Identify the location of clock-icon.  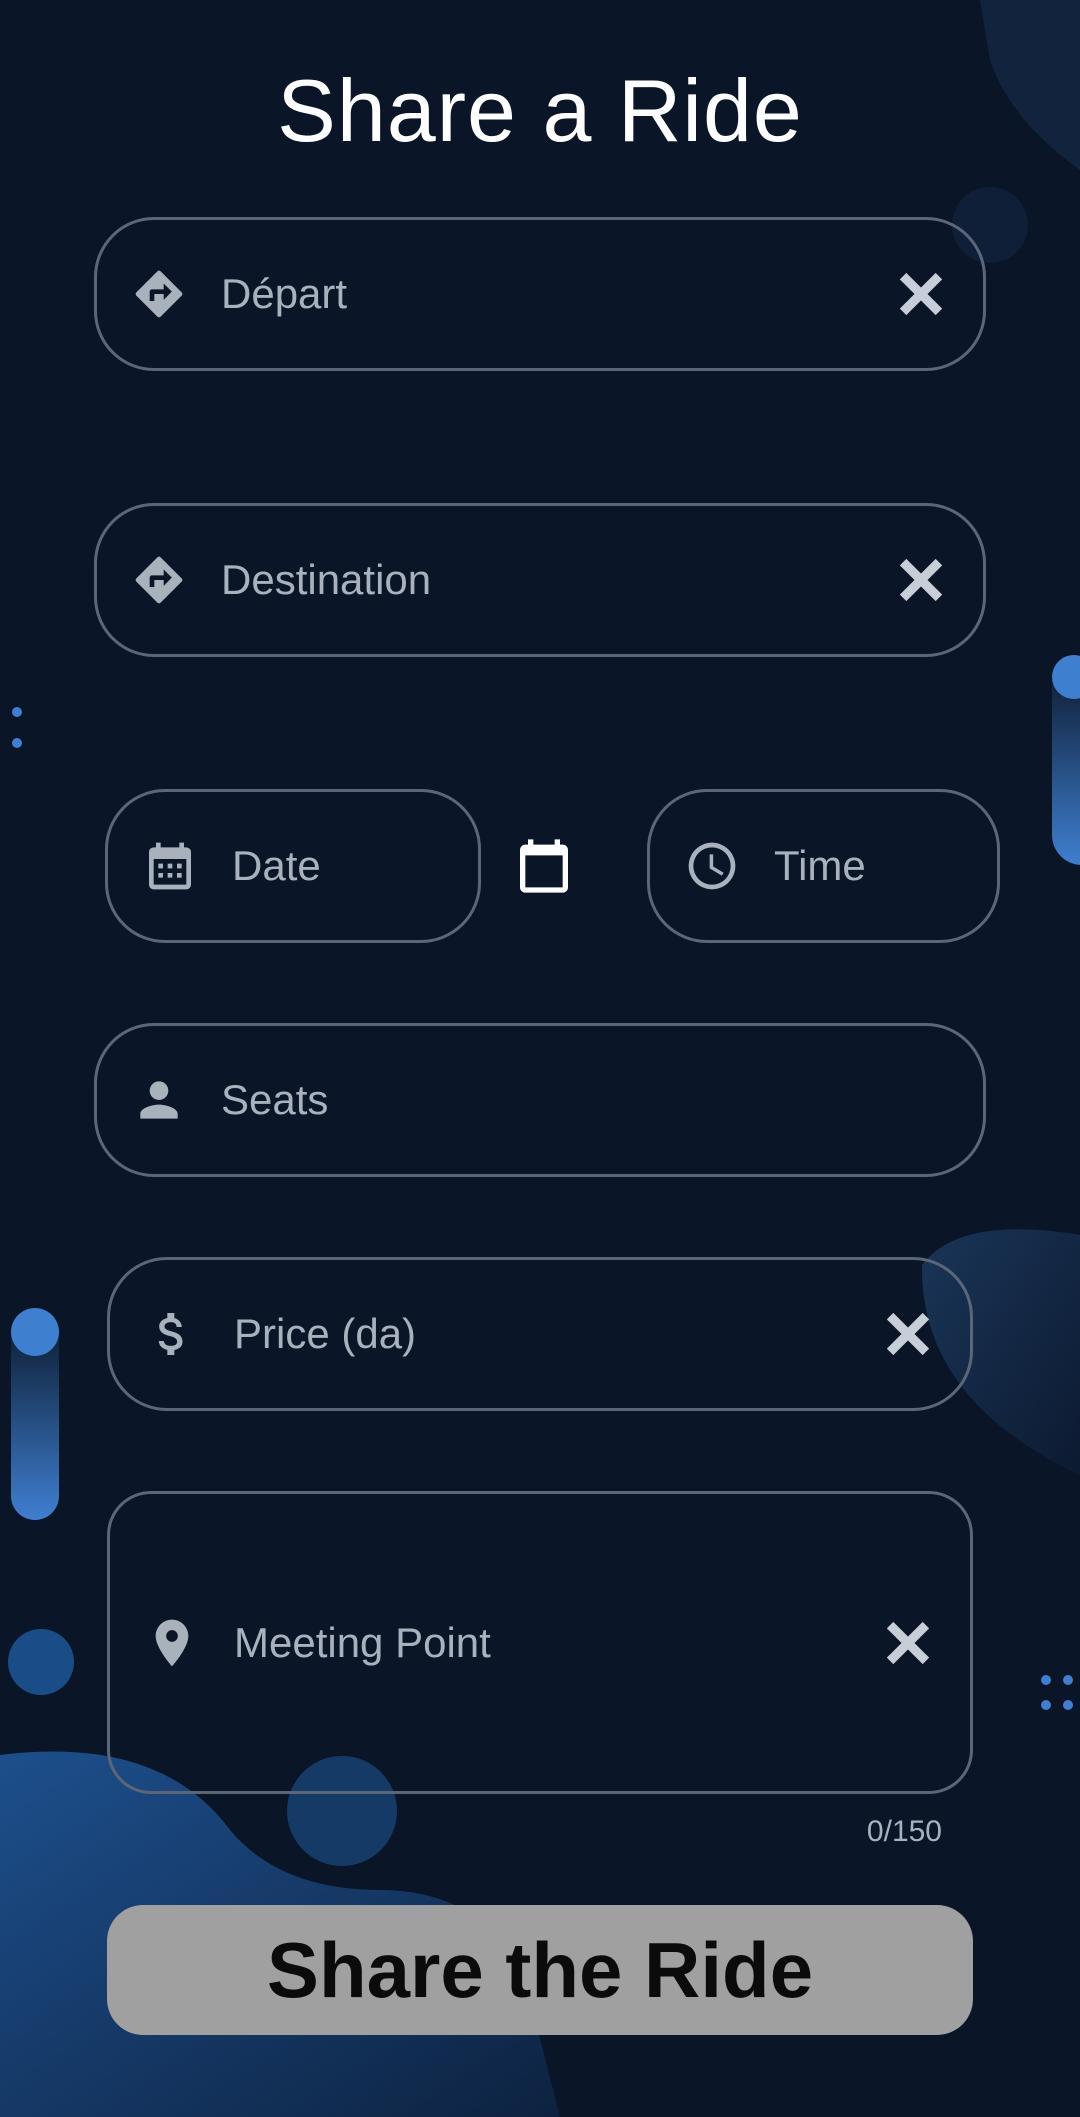
(712, 866).